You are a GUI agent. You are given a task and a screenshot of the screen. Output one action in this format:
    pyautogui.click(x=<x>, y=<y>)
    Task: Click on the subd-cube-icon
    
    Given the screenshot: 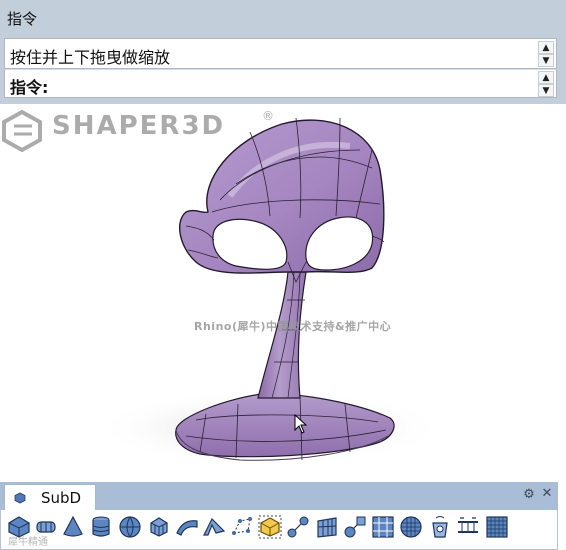 What is the action you would take?
    pyautogui.click(x=159, y=527)
    